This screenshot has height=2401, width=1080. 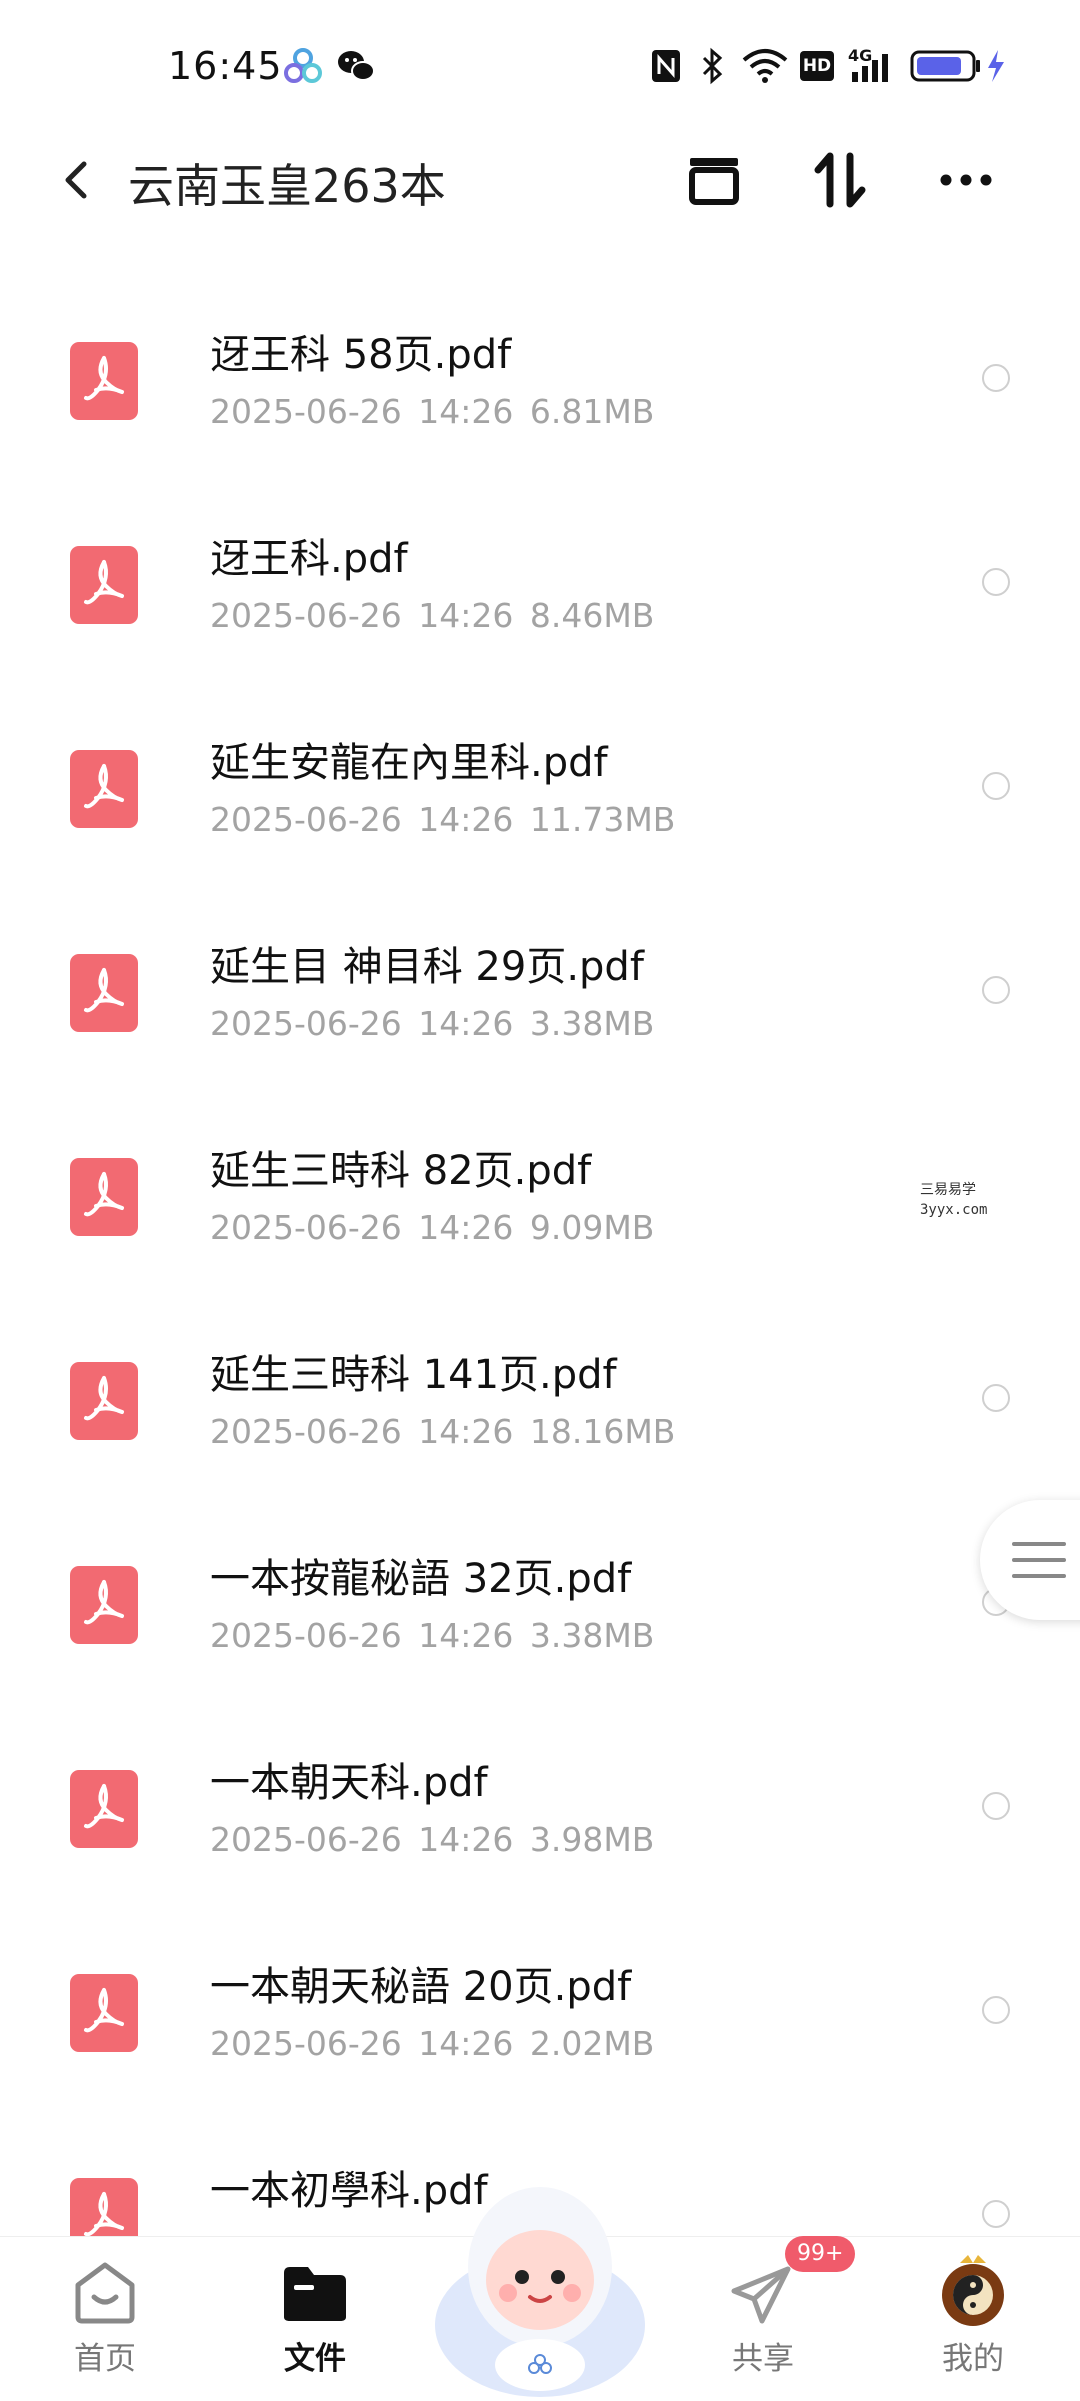 What do you see at coordinates (432, 1227) in the screenshot?
I see `file-meta: 2025-06-26 14:26 9.09MB` at bounding box center [432, 1227].